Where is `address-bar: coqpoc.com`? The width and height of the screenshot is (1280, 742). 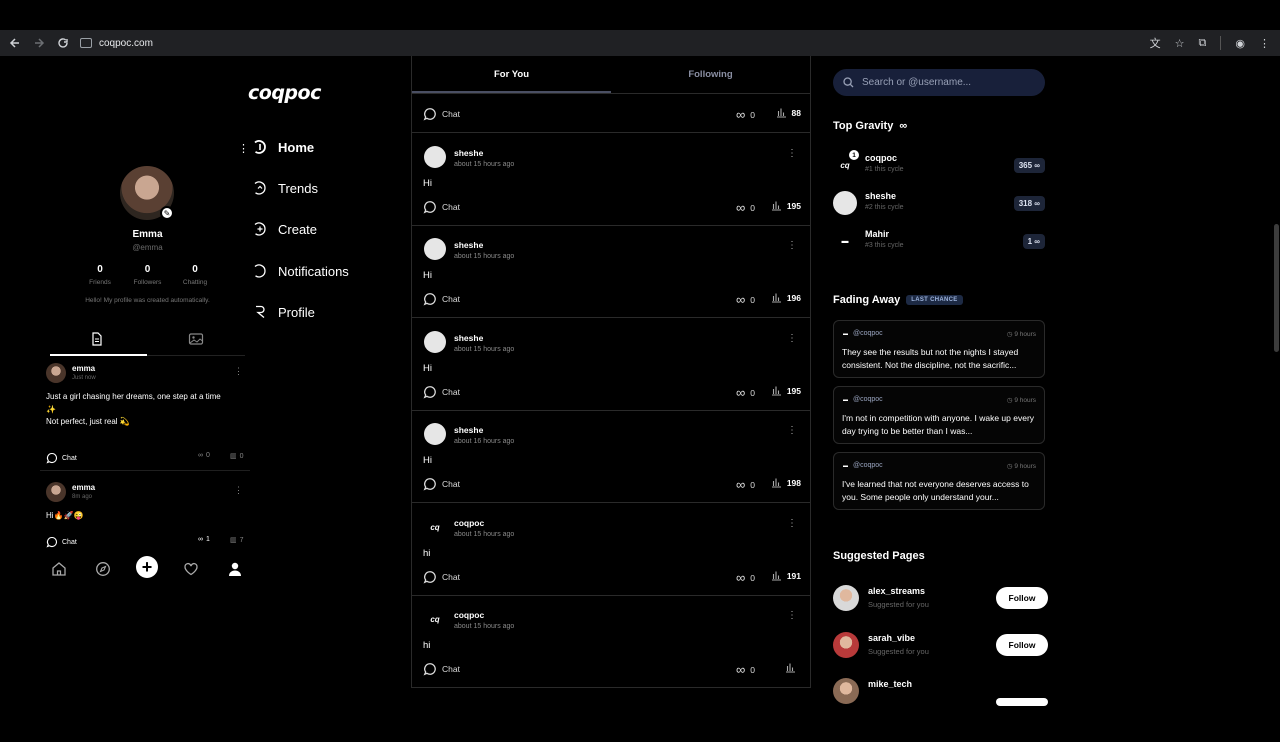 address-bar: coqpoc.com is located at coordinates (605, 43).